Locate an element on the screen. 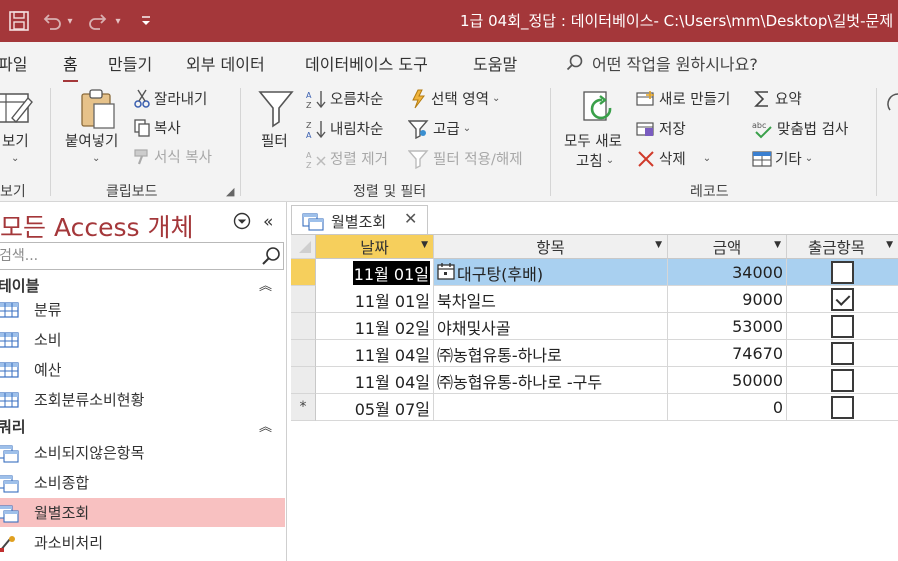 The image size is (898, 561). tell-me-box: 어떤 작업을 원하시나요? is located at coordinates (662, 63).